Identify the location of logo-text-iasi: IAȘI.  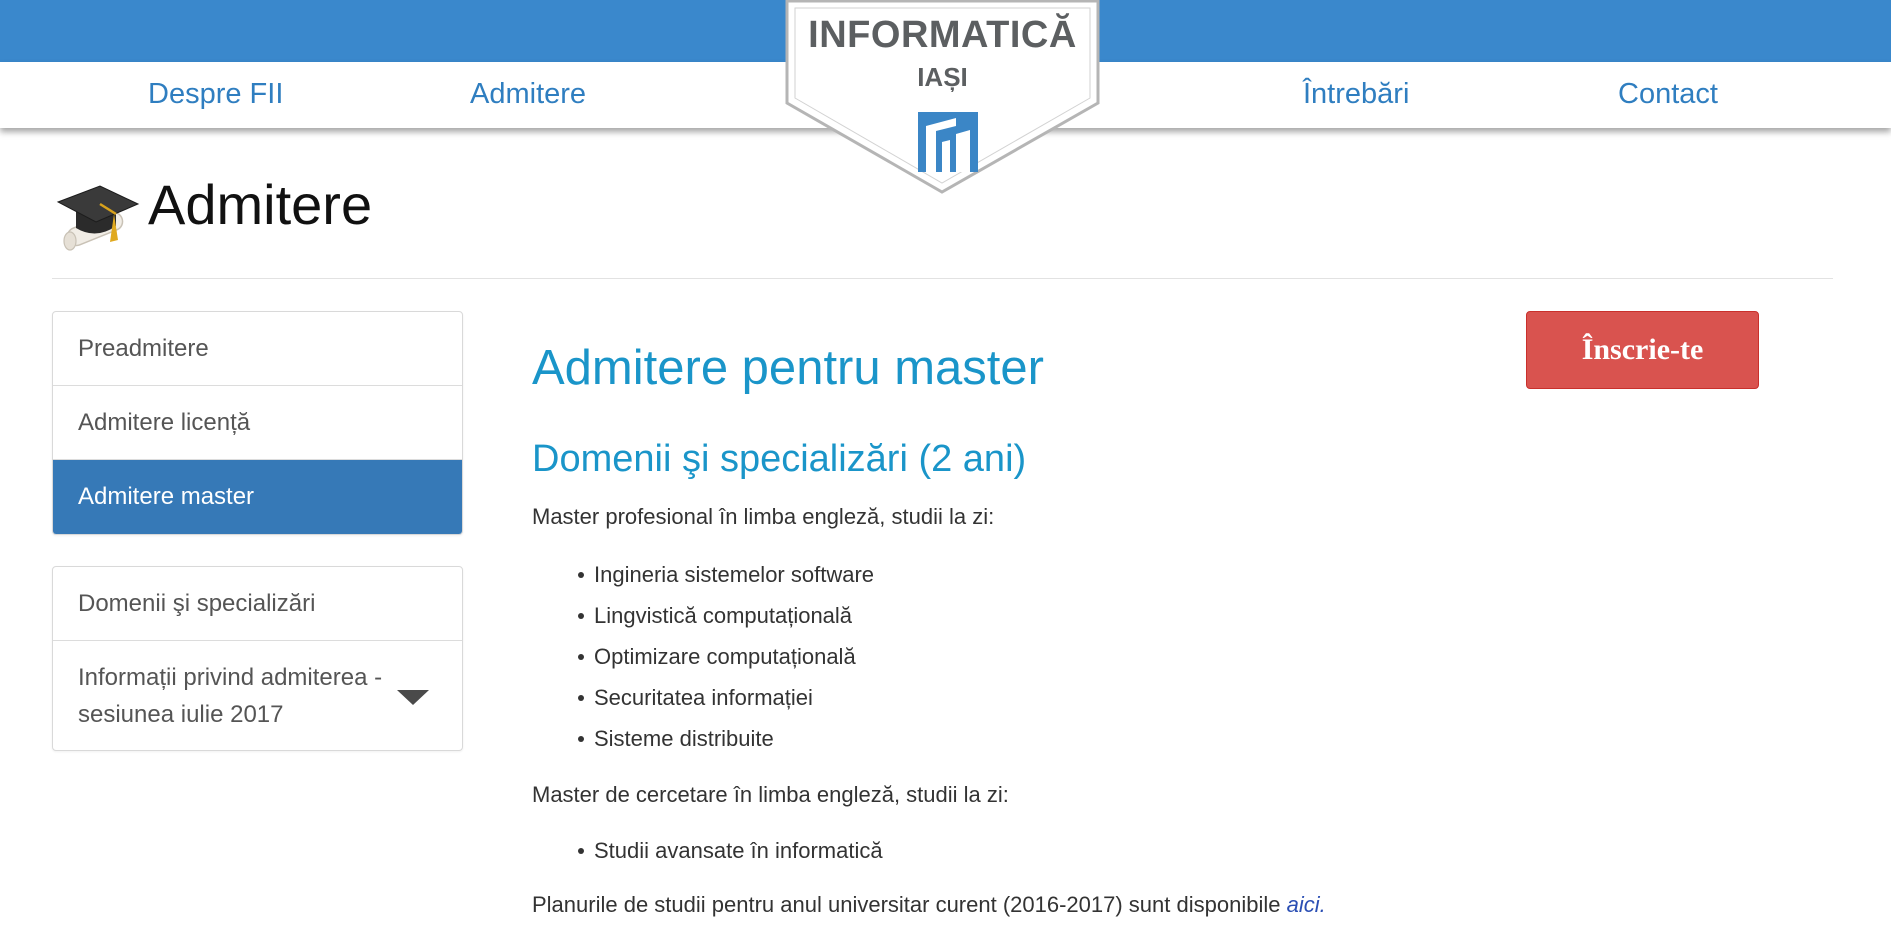
(942, 77).